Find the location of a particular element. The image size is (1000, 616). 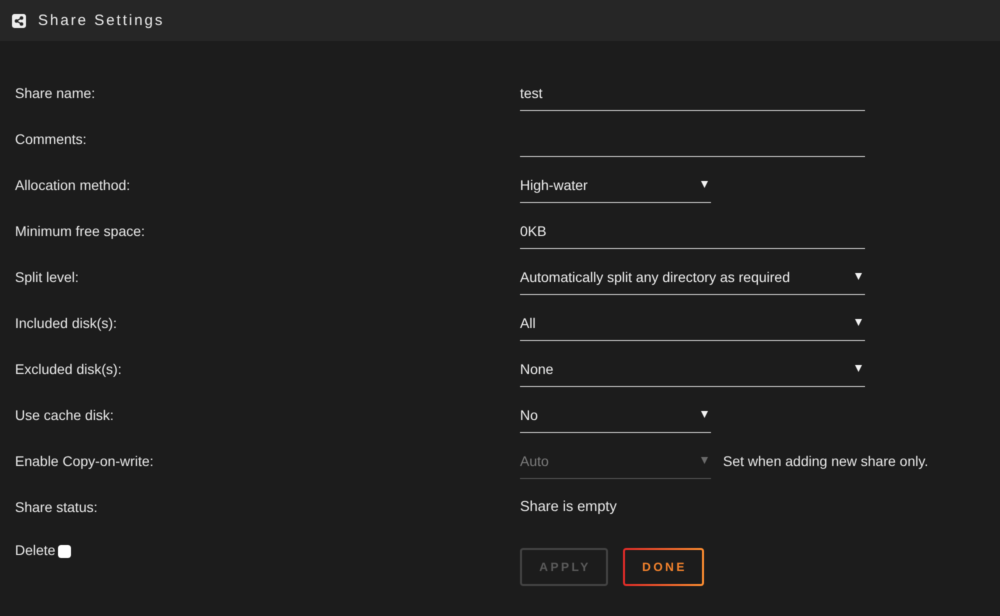

select-field: High-water is located at coordinates (615, 189).